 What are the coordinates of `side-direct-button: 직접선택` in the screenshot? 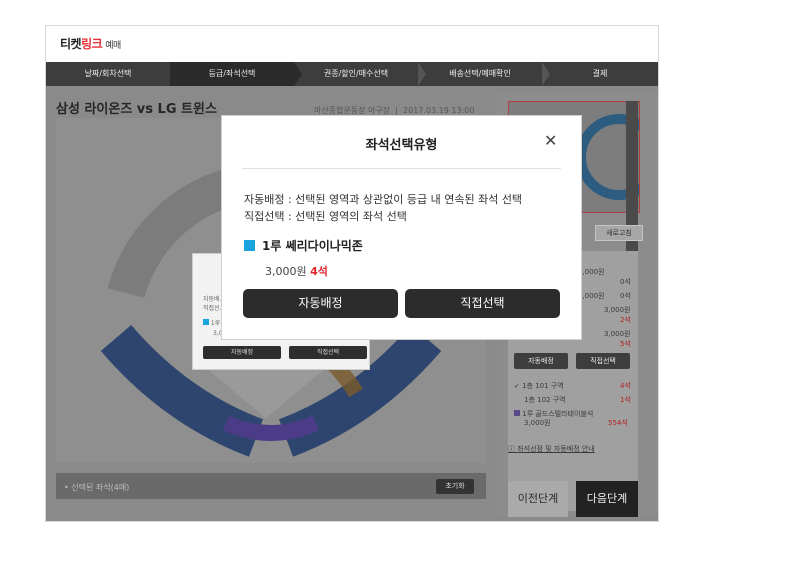 It's located at (603, 361).